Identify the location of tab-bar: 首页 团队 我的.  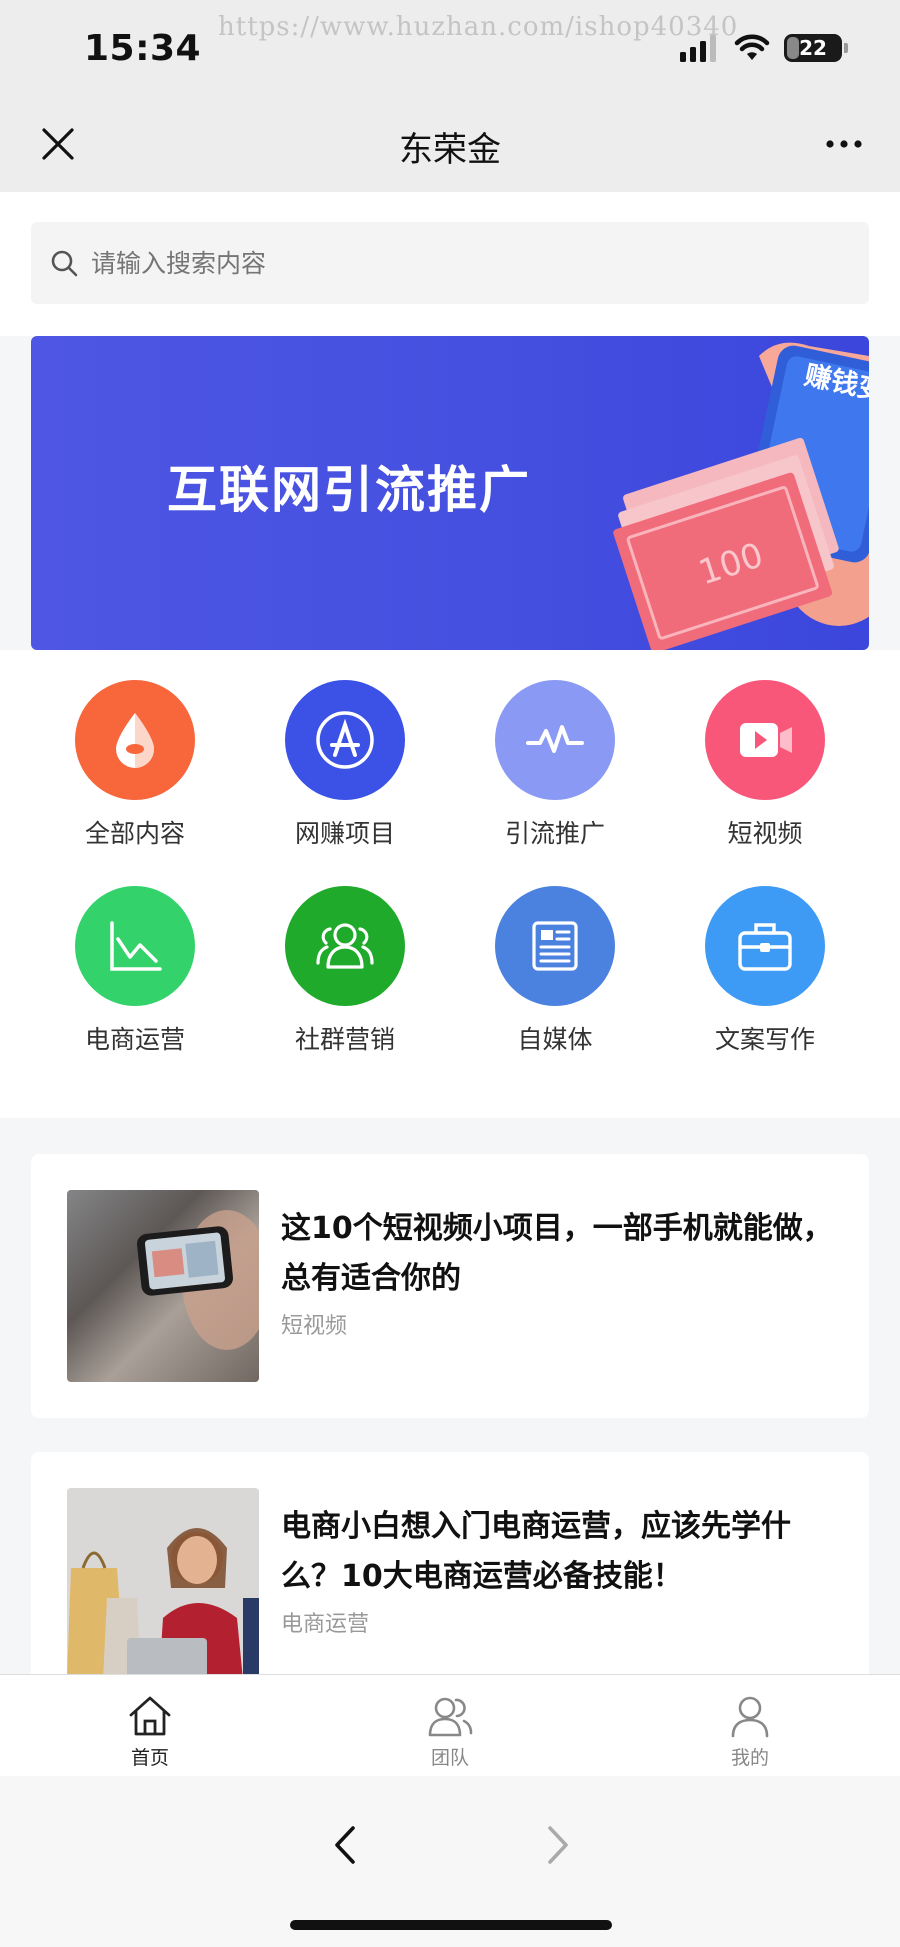
(450, 1725).